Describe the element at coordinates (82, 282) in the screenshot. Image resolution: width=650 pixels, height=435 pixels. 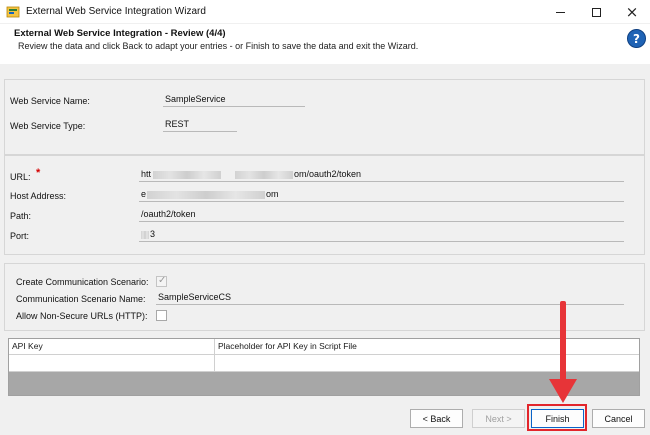
I see `create-scenario-label: Create Communication Scenario:` at that location.